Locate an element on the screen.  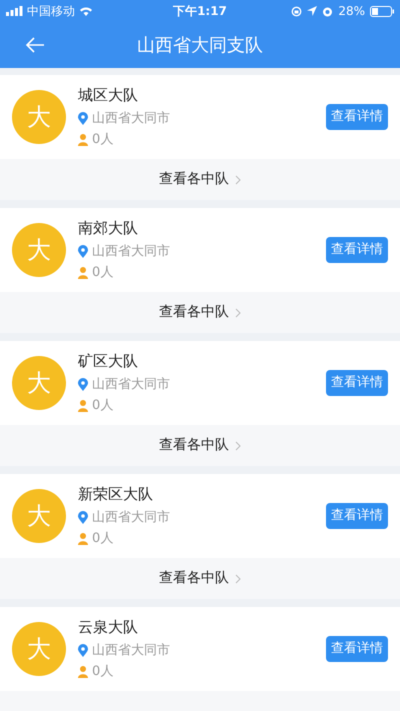
brigade-name: 矿区大队 is located at coordinates (108, 361).